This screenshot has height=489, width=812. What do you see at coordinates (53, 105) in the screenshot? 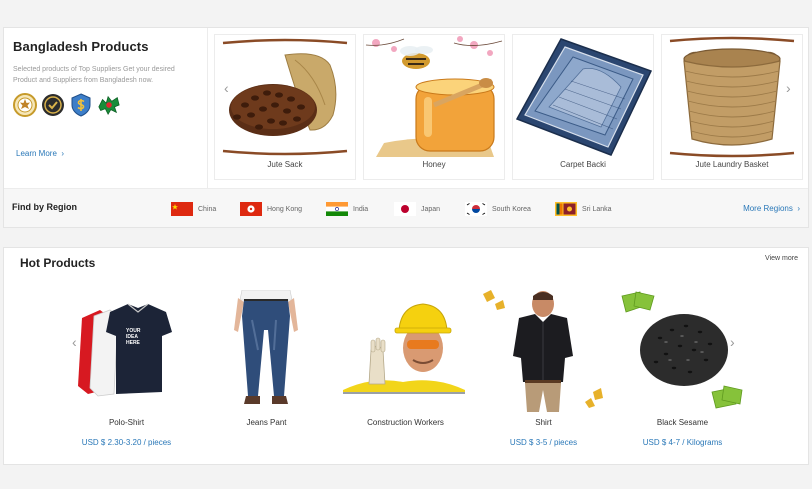
I see `verified-seal-badge-icon` at bounding box center [53, 105].